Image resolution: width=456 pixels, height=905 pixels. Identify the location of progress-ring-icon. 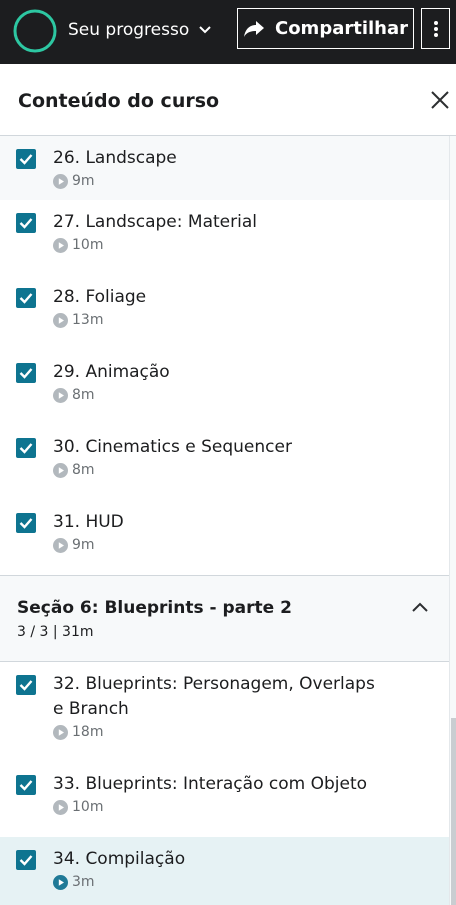
(35, 31).